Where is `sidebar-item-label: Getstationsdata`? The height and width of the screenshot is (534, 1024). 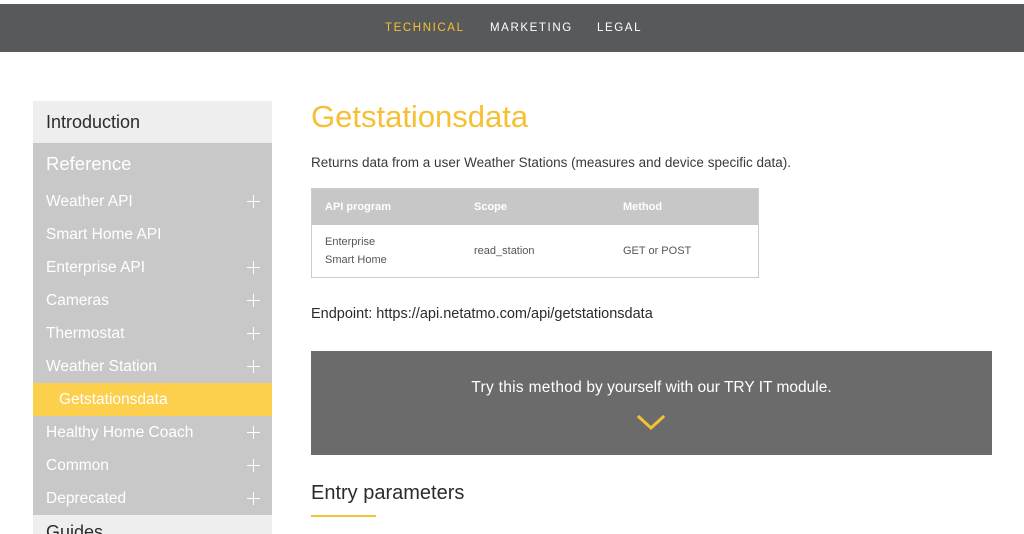
sidebar-item-label: Getstationsdata is located at coordinates (113, 399).